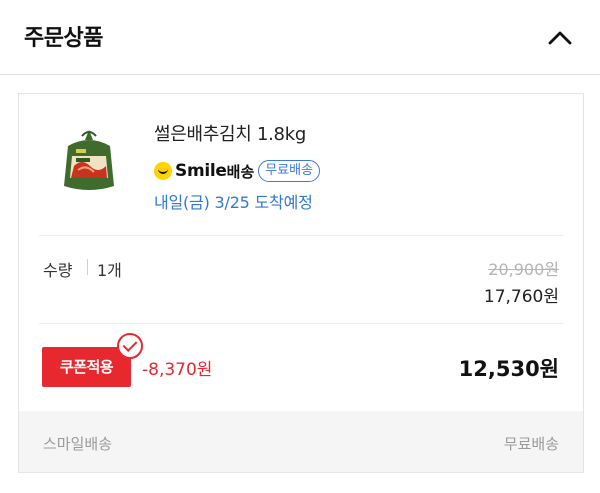 The width and height of the screenshot is (600, 493). Describe the element at coordinates (177, 370) in the screenshot. I see `coupon-discount: -8,370원` at that location.